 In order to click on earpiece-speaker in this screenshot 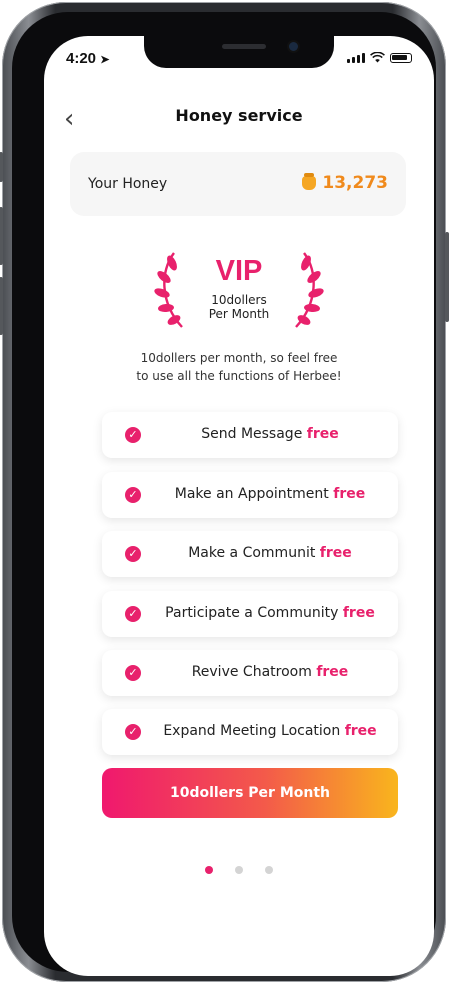, I will do `click(244, 46)`.